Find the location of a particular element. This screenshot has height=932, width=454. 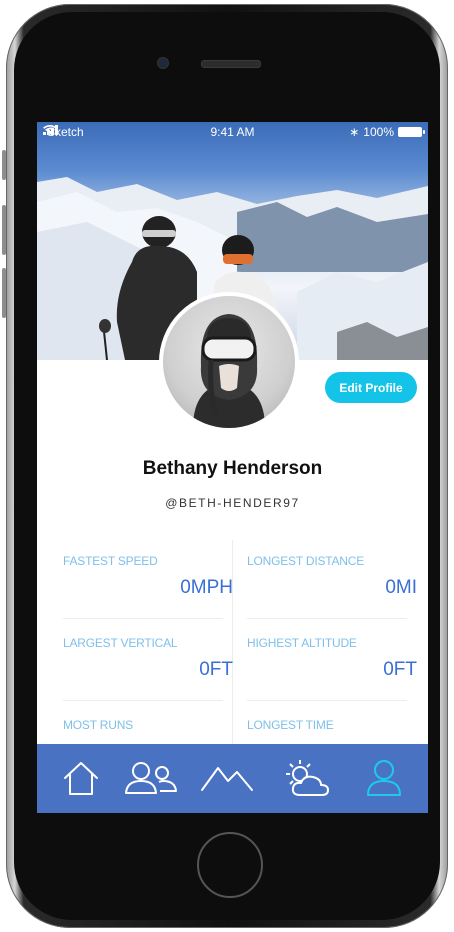

friends-icon is located at coordinates (151, 778).